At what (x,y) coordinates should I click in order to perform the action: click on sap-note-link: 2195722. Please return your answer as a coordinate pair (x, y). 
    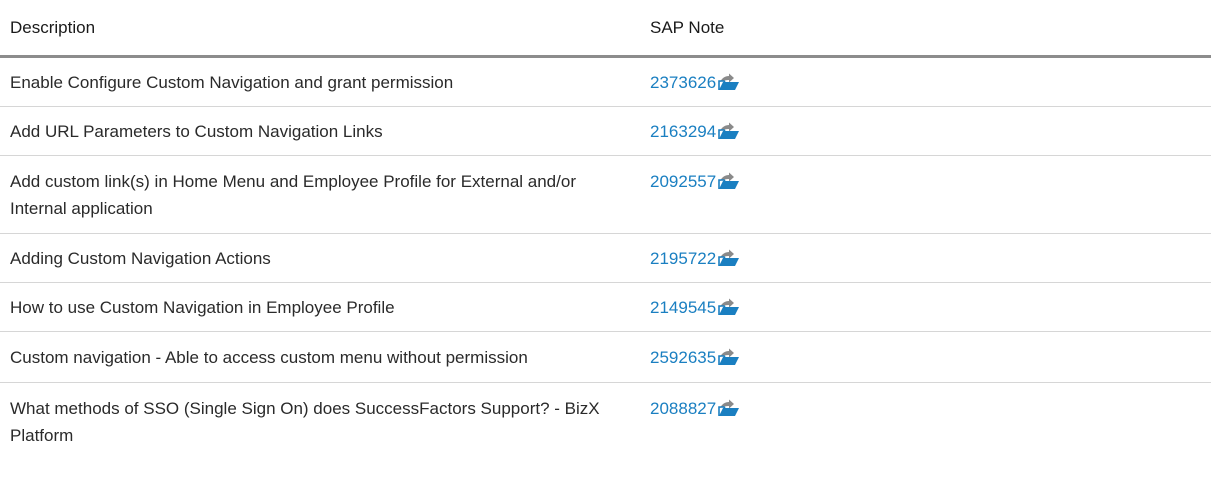
    Looking at the image, I should click on (683, 258).